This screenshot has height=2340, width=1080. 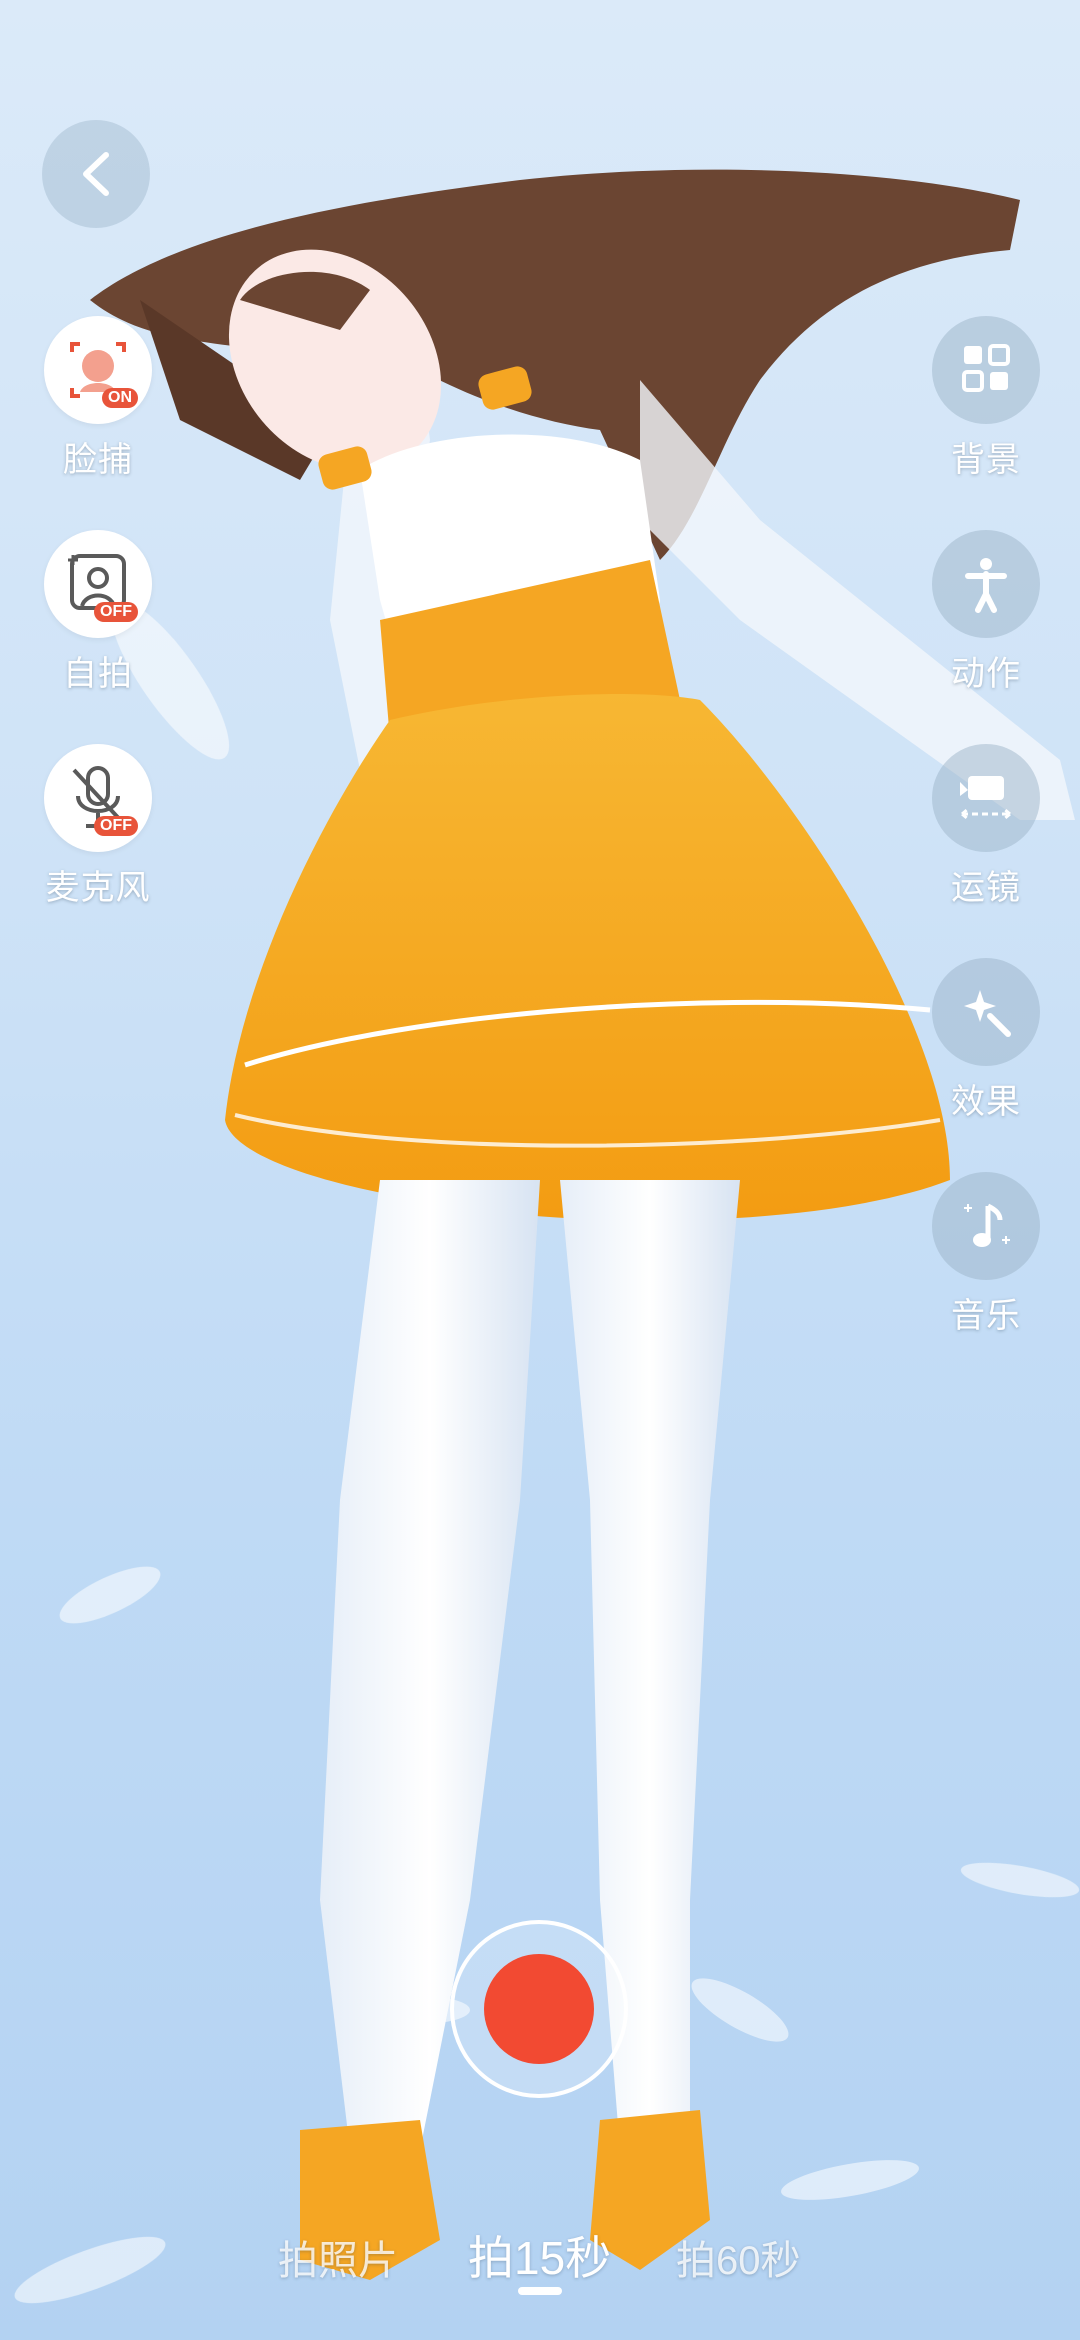 I want to click on effects-control: 效果, so click(x=986, y=1040).